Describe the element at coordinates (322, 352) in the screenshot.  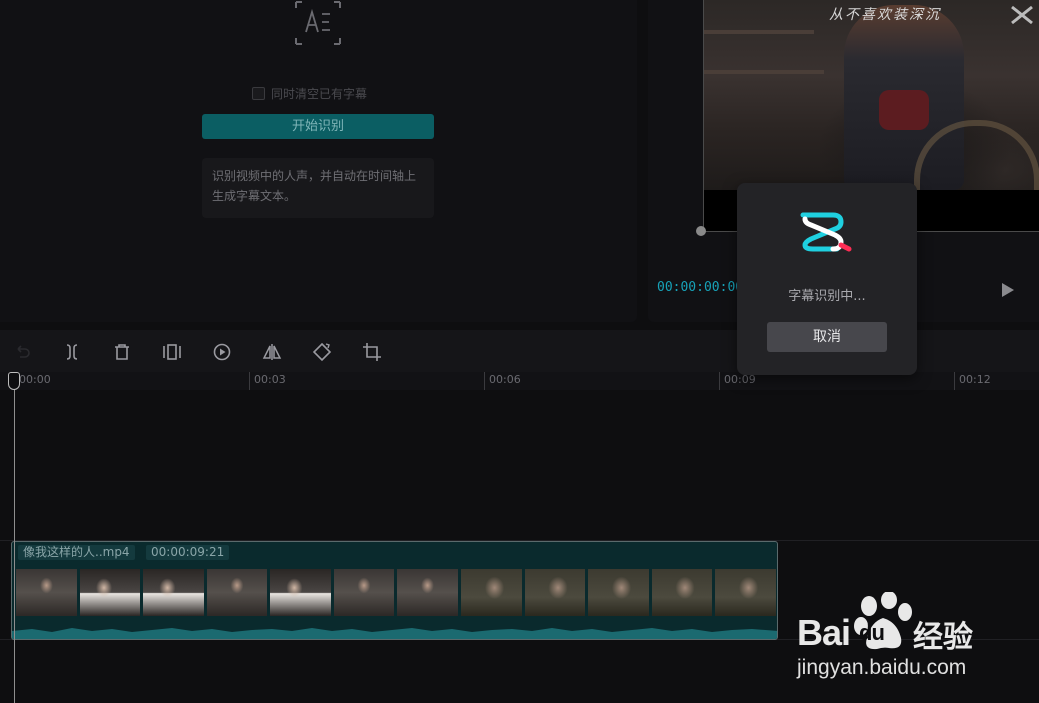
I see `rotate-icon` at that location.